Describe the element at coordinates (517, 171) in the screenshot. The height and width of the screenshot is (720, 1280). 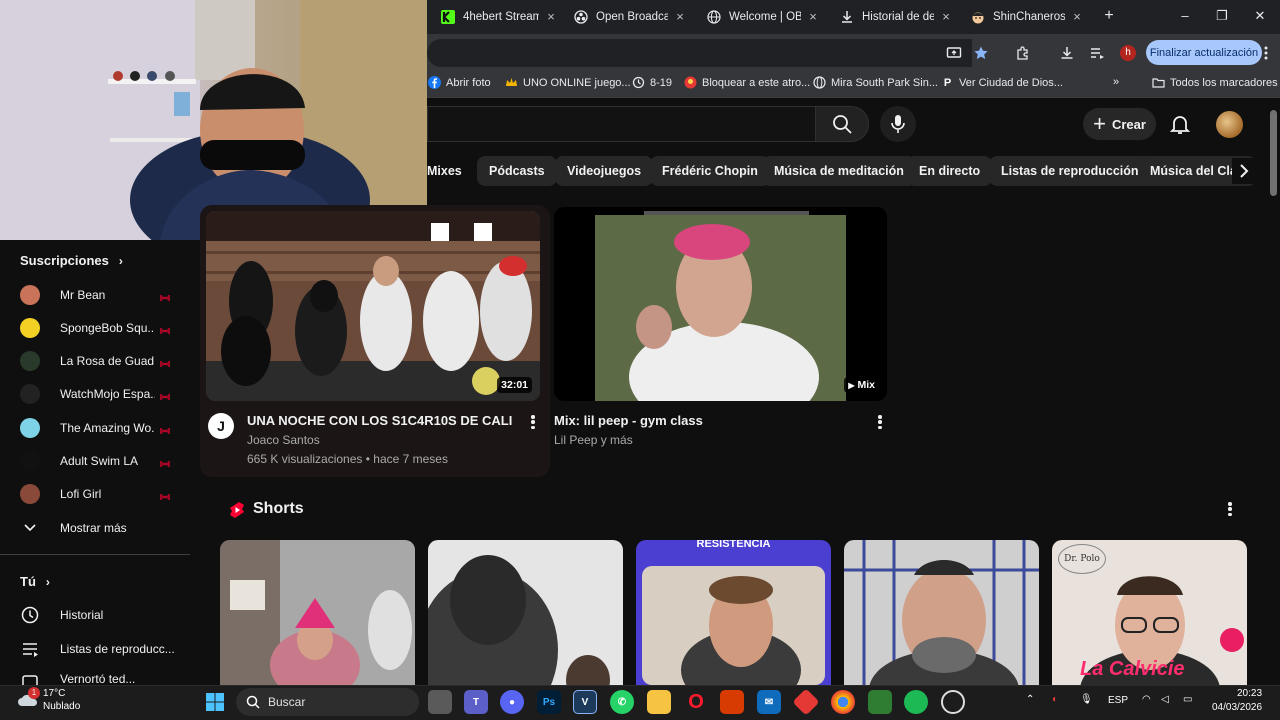
I see `chip-podcasts: Pódcasts` at that location.